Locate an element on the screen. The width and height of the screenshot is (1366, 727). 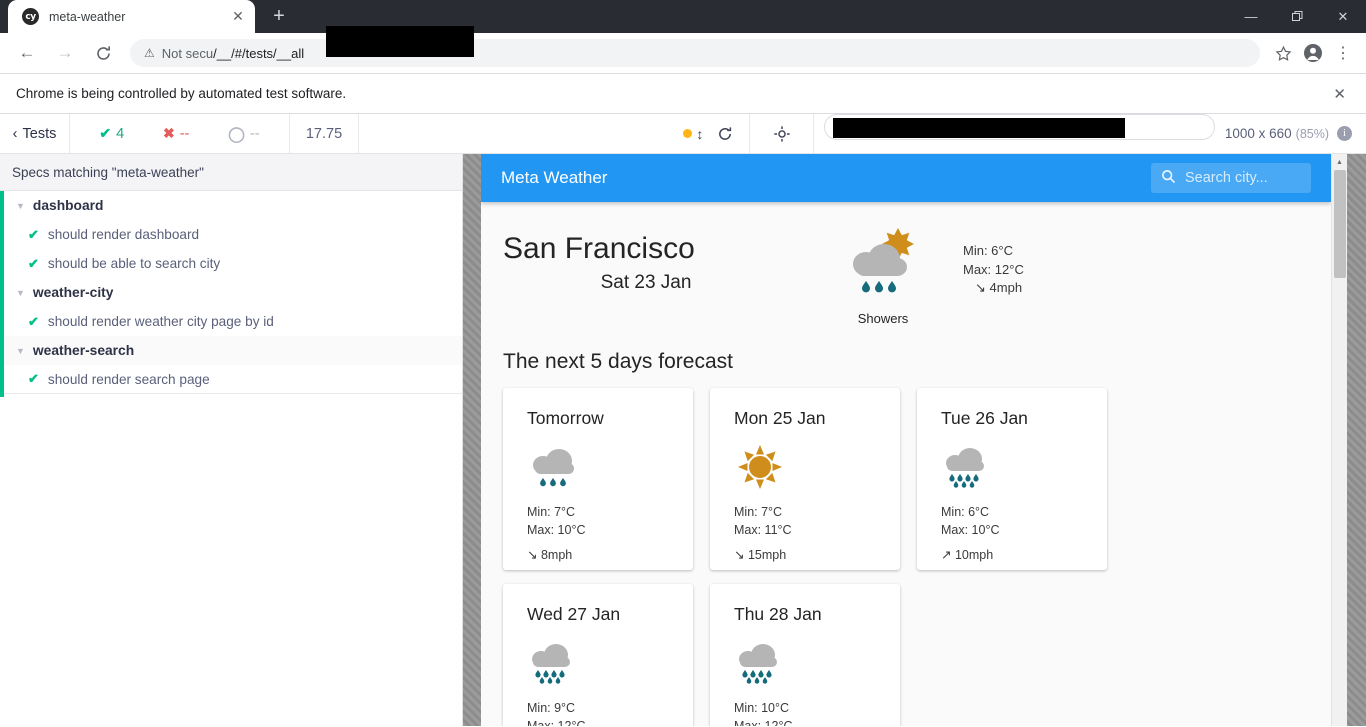
forecast-min-temp: Min: 6°C is located at coordinates (965, 512).